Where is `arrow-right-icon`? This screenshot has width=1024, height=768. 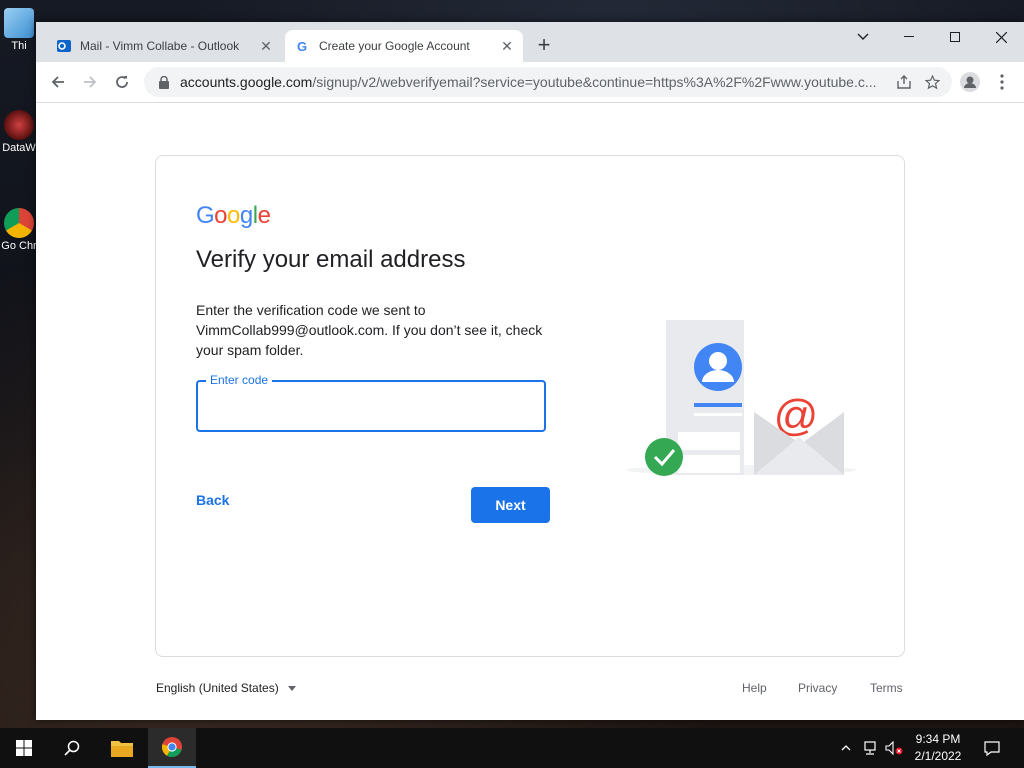
arrow-right-icon is located at coordinates (90, 82).